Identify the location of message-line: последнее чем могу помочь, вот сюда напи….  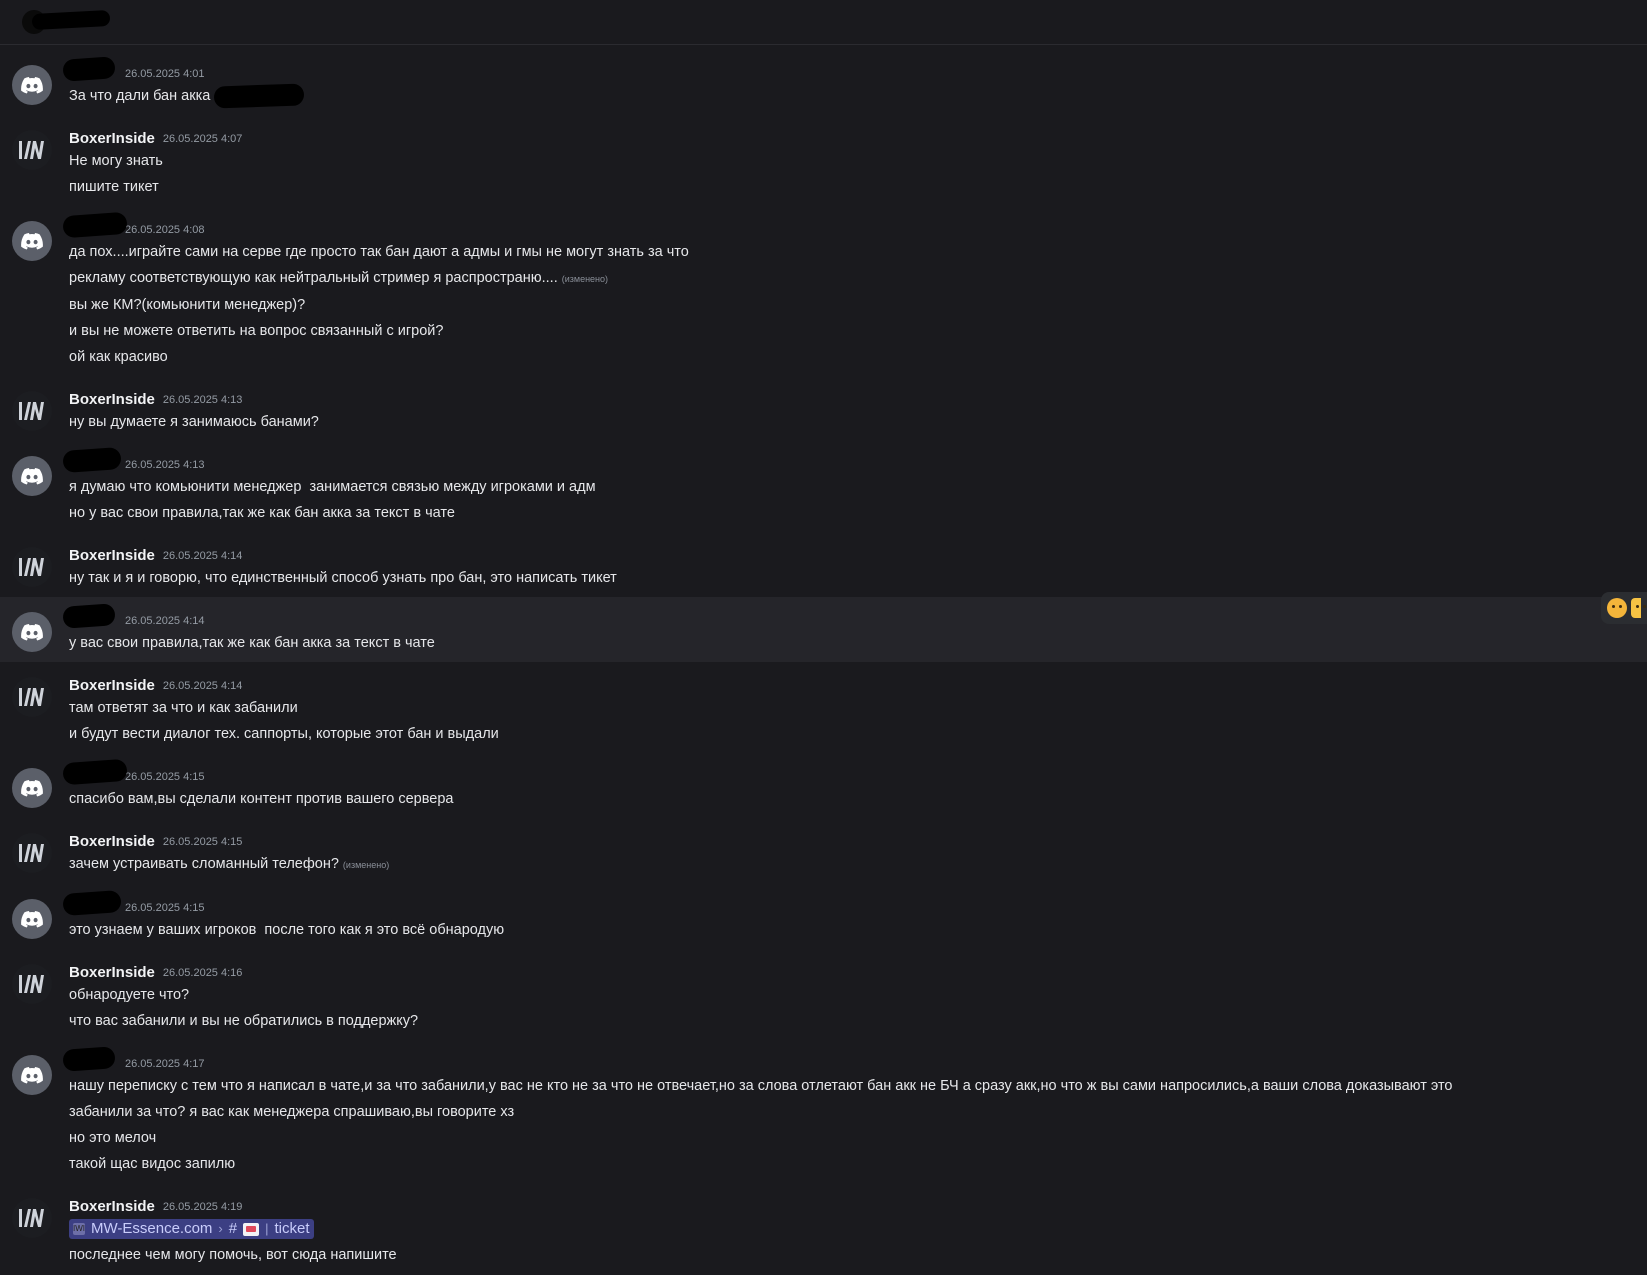
(233, 1255).